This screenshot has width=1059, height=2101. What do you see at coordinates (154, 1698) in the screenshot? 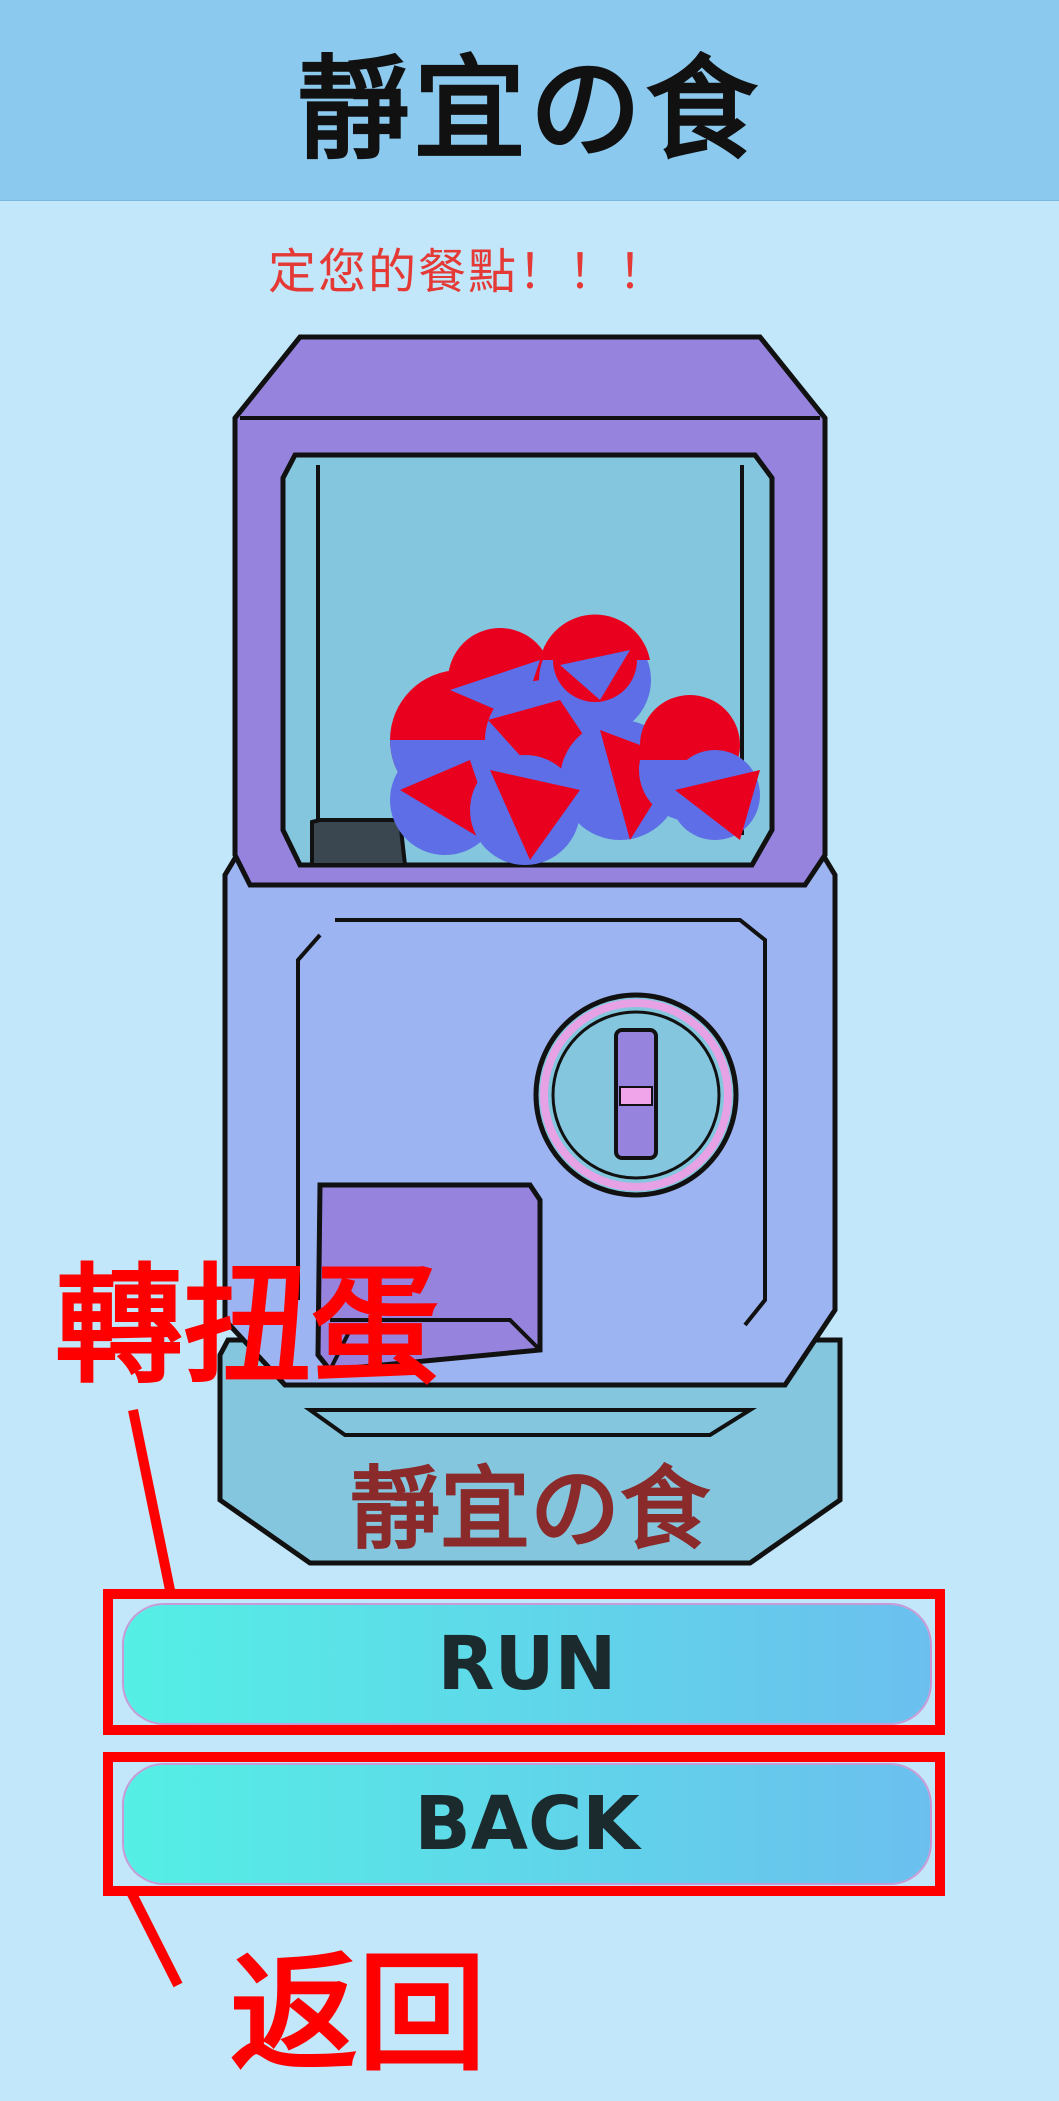
I see `annotation-pointer-lines` at bounding box center [154, 1698].